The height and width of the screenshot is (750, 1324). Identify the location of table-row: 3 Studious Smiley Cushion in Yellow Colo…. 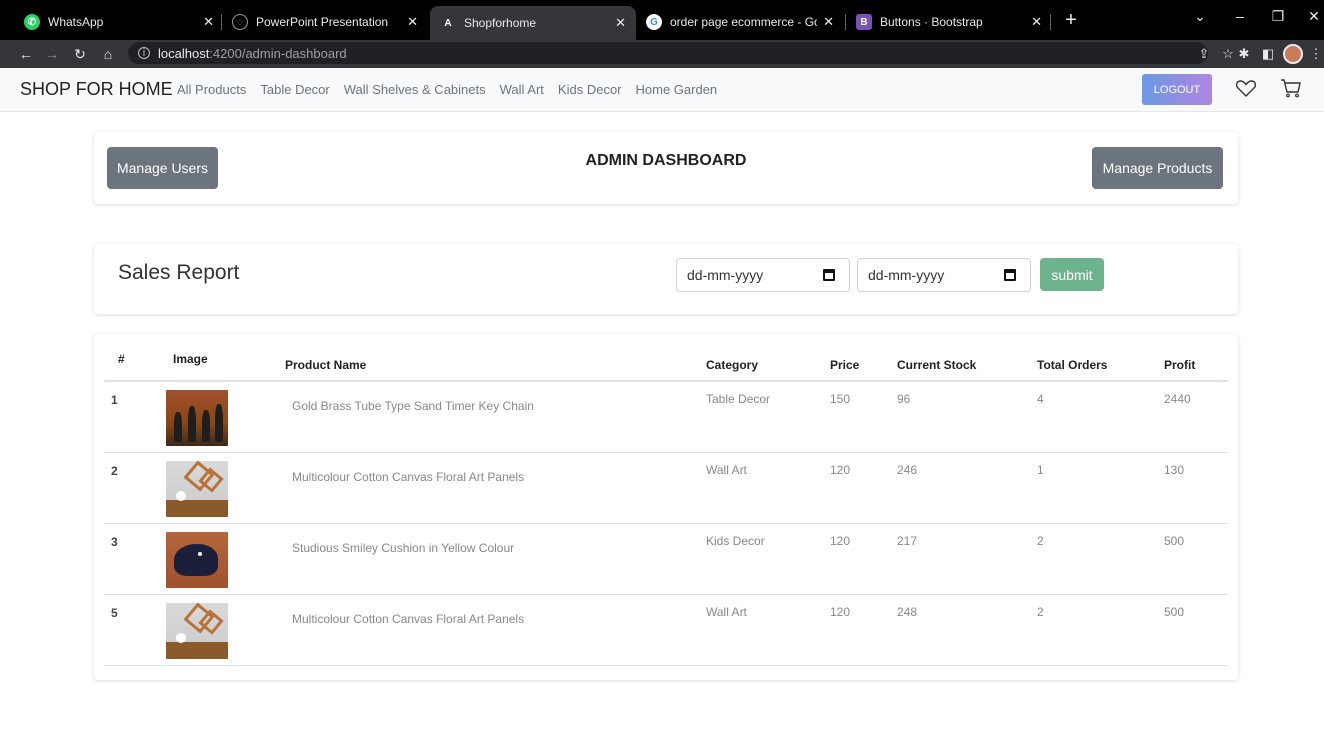
(666, 559).